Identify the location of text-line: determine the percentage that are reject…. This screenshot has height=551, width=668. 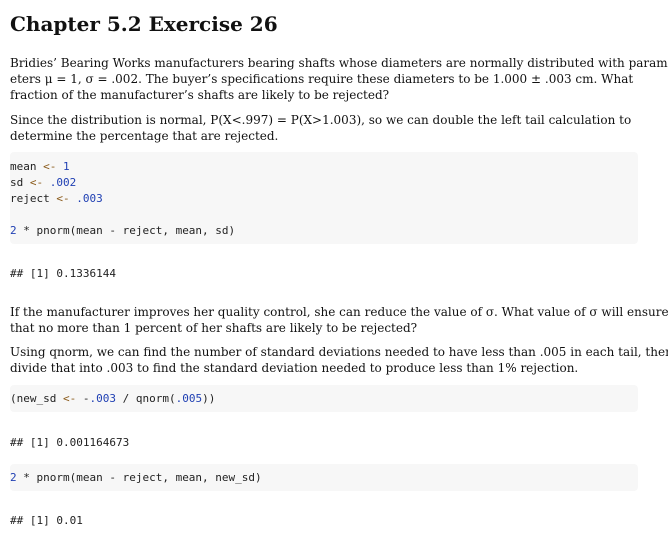
(144, 136).